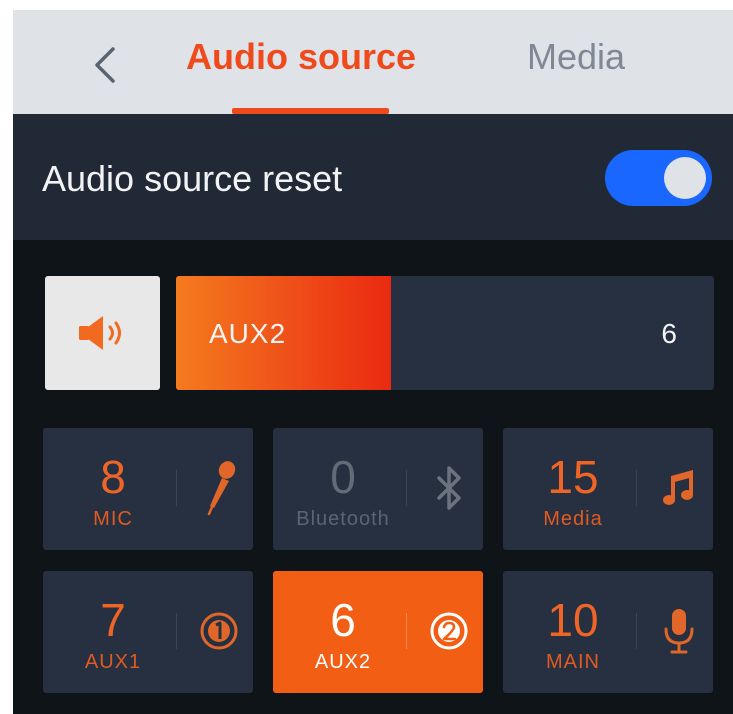 This screenshot has width=733, height=714. Describe the element at coordinates (113, 477) in the screenshot. I see `tile-value: 8` at that location.